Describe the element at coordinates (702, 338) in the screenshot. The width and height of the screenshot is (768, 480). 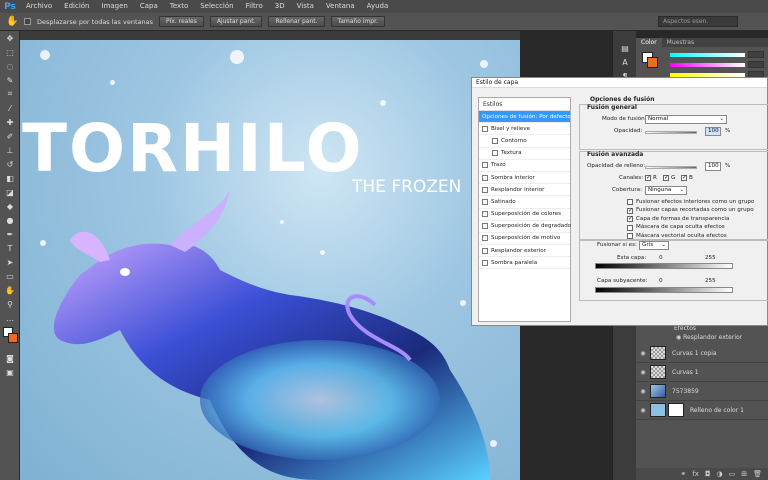
I see `effect-item: ◉ Resplandor exterior` at that location.